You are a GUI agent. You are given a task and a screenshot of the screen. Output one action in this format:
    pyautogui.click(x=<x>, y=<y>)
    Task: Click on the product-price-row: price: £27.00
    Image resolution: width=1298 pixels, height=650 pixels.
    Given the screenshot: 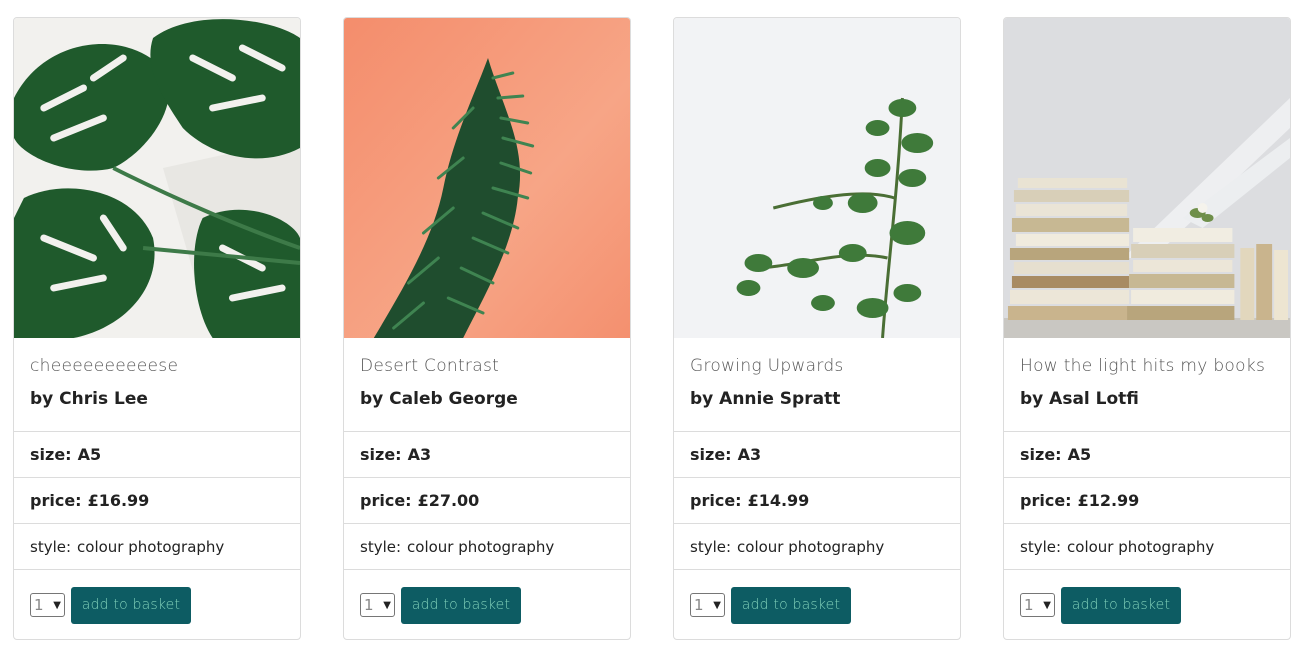 What is the action you would take?
    pyautogui.click(x=487, y=501)
    